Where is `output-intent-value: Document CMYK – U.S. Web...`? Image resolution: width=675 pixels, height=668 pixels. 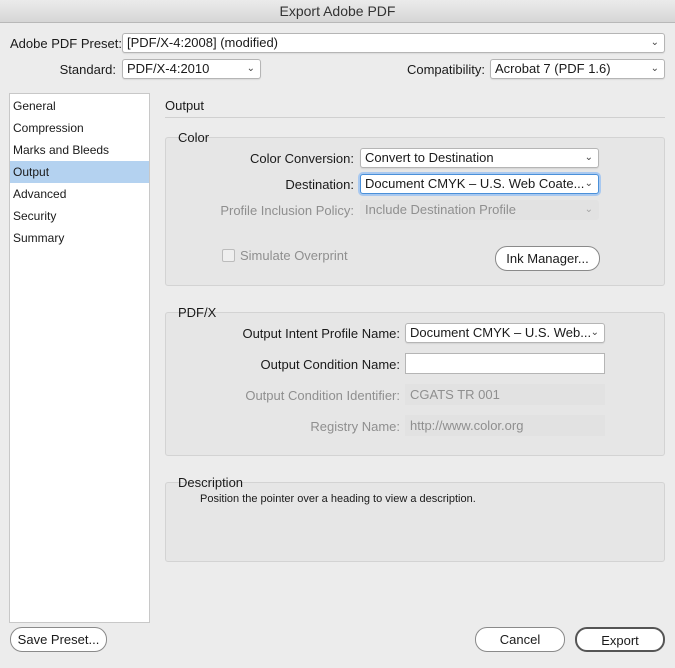 output-intent-value: Document CMYK – U.S. Web... is located at coordinates (501, 332).